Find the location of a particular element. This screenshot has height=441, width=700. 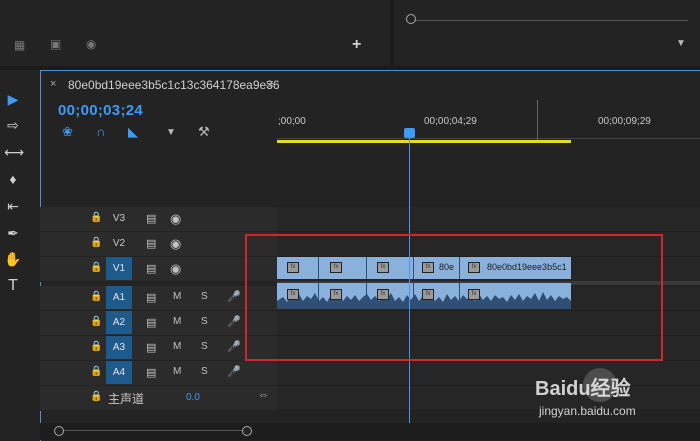

program-scroll-knob is located at coordinates (411, 19).